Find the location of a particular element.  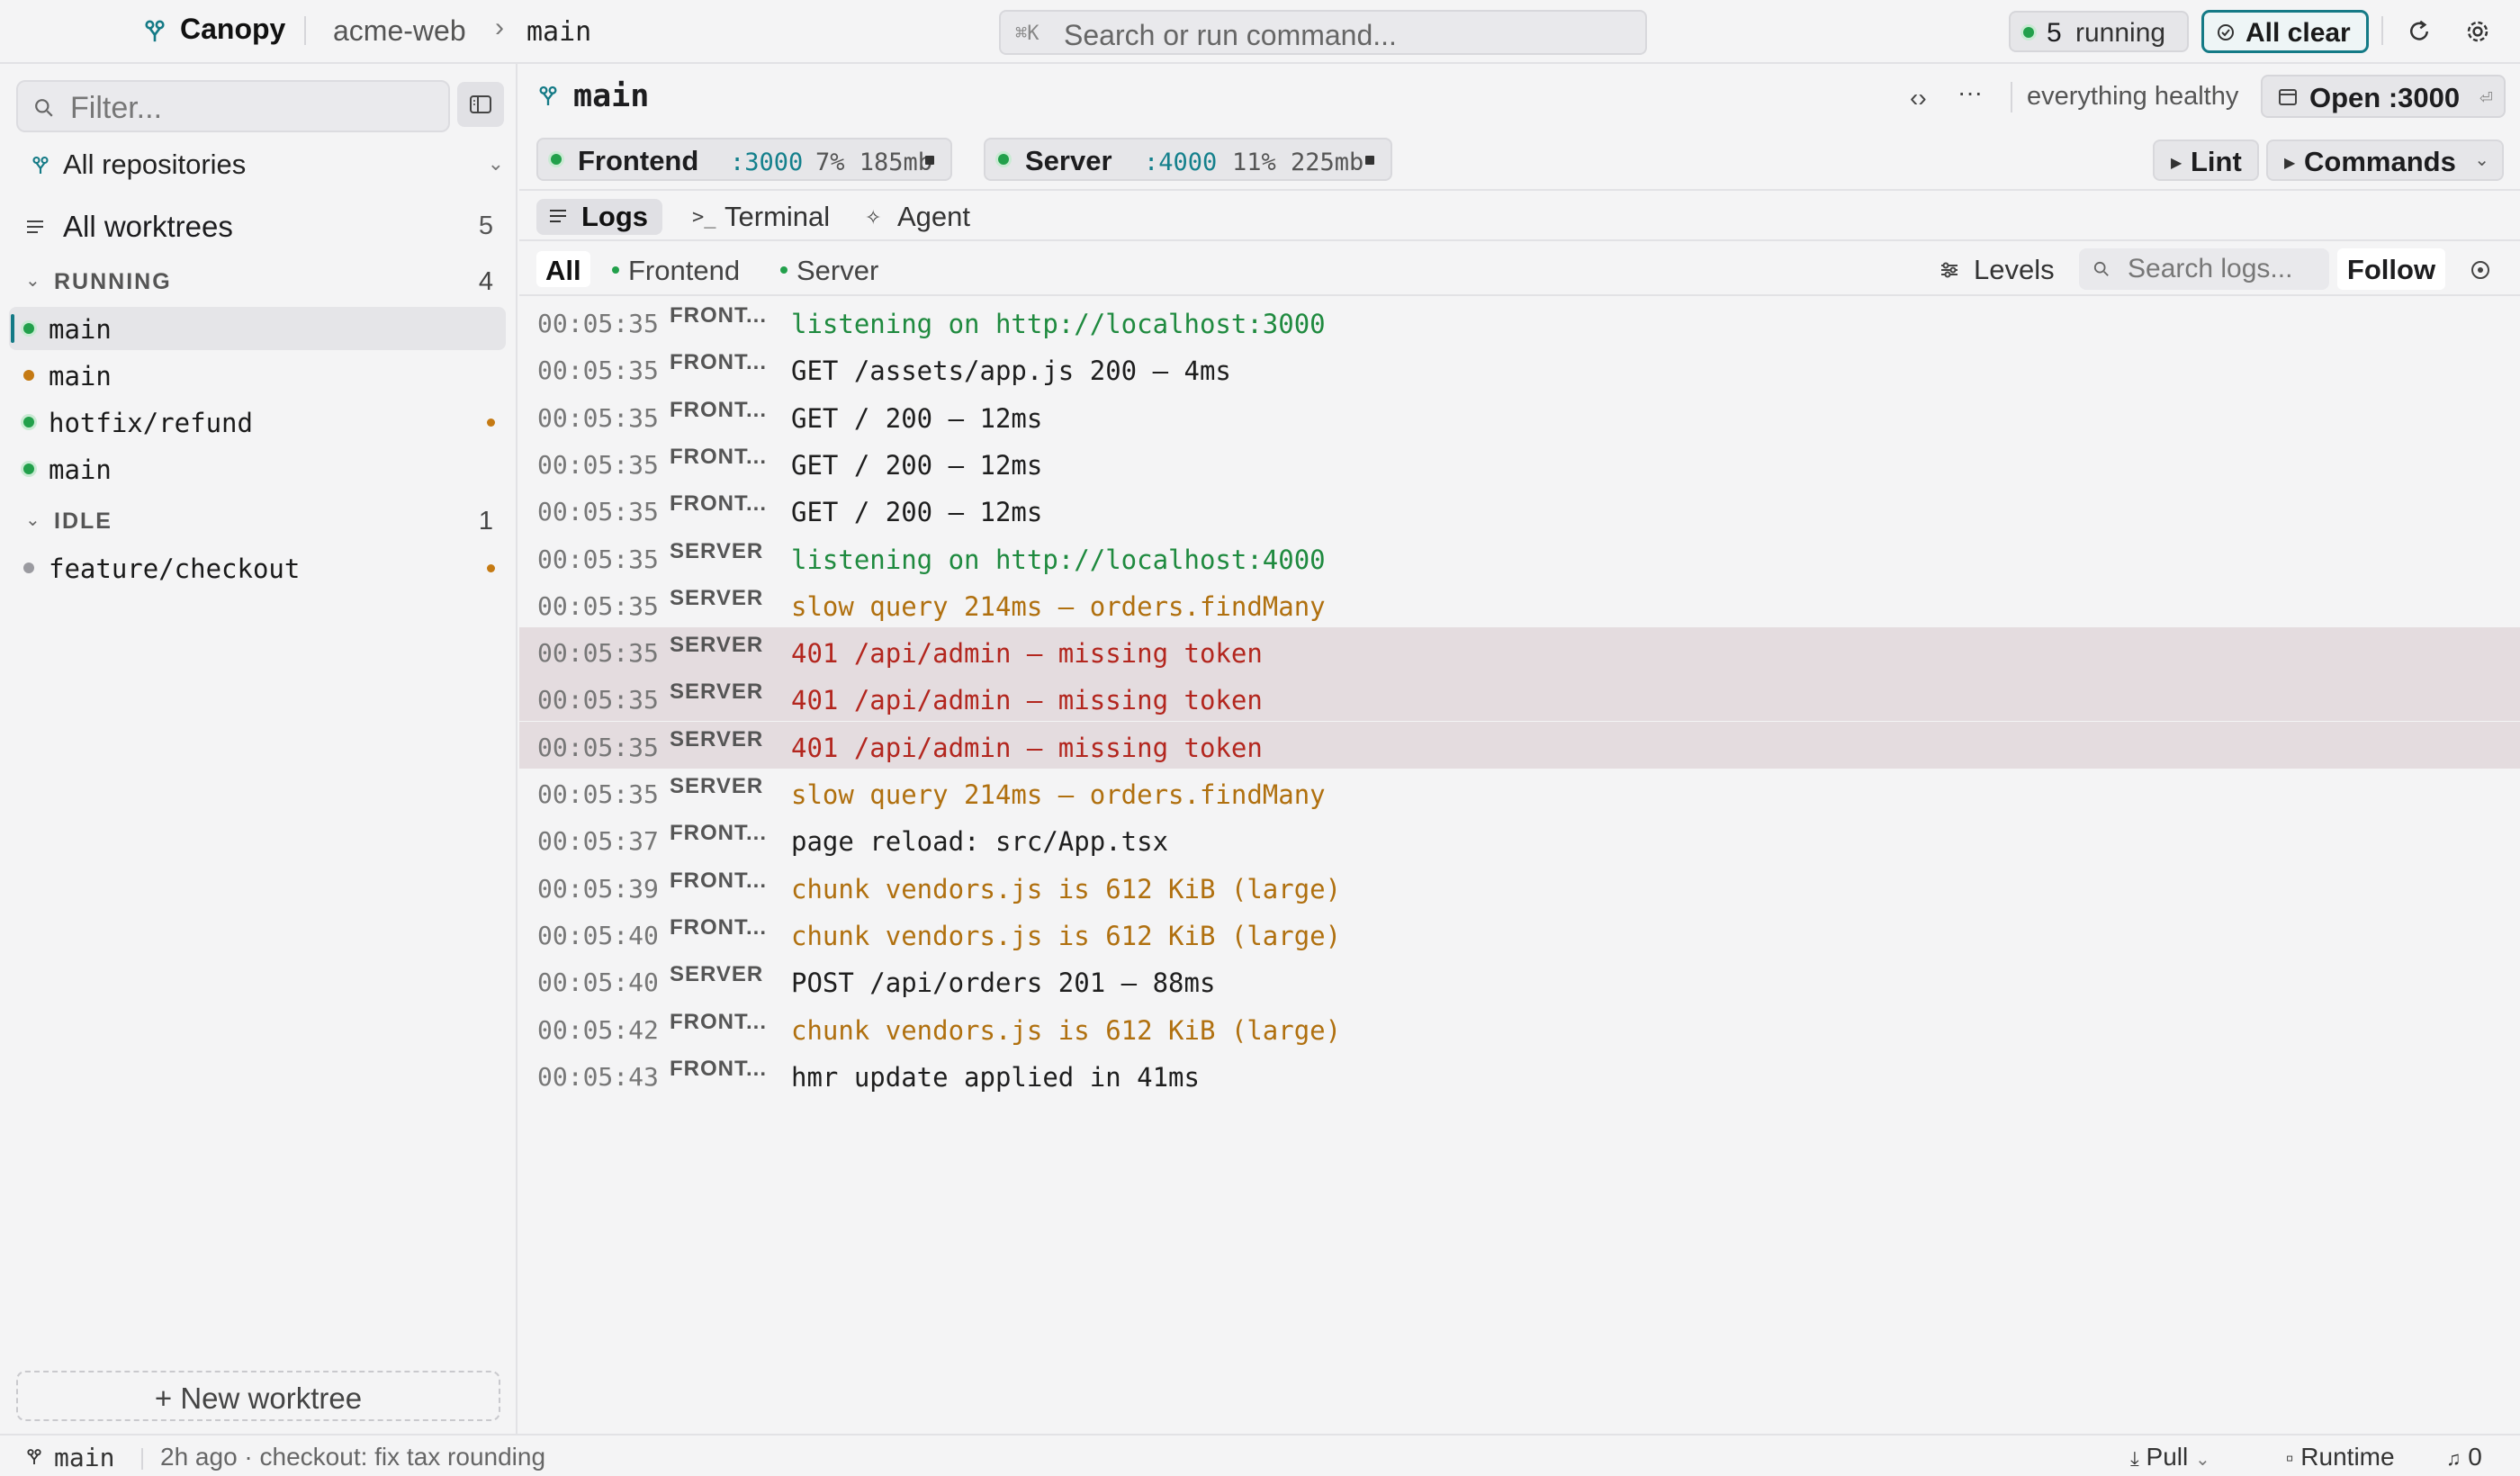

branch-icon is located at coordinates (34, 1457).